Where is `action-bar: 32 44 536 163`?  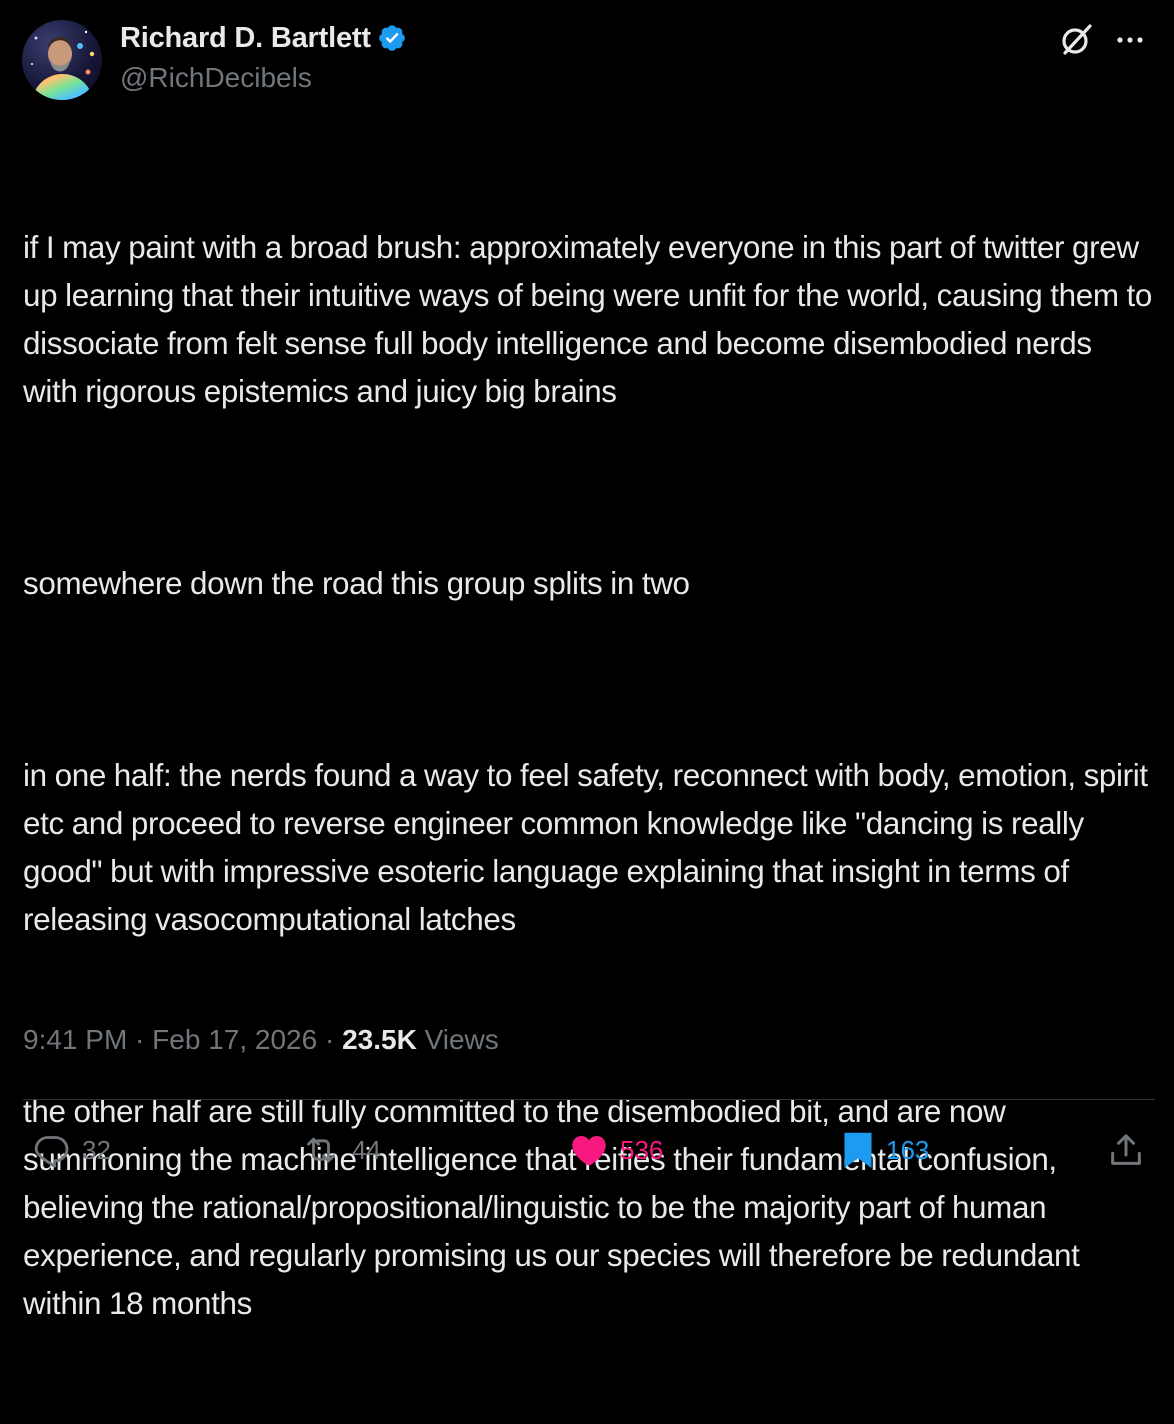
action-bar: 32 44 536 163 is located at coordinates (587, 1150).